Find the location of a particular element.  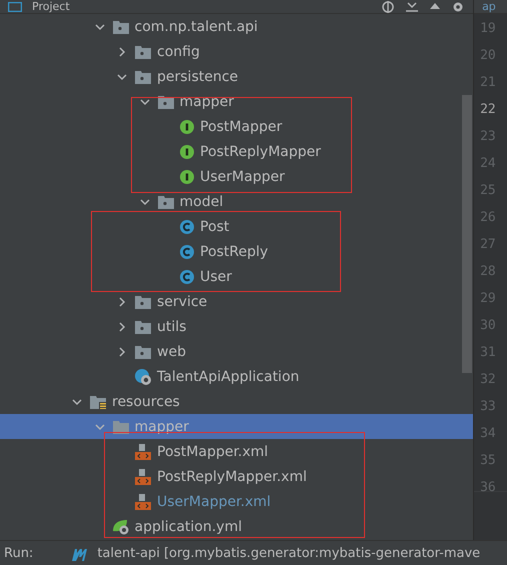

tree-item: UserMapper.xml is located at coordinates (237, 501).